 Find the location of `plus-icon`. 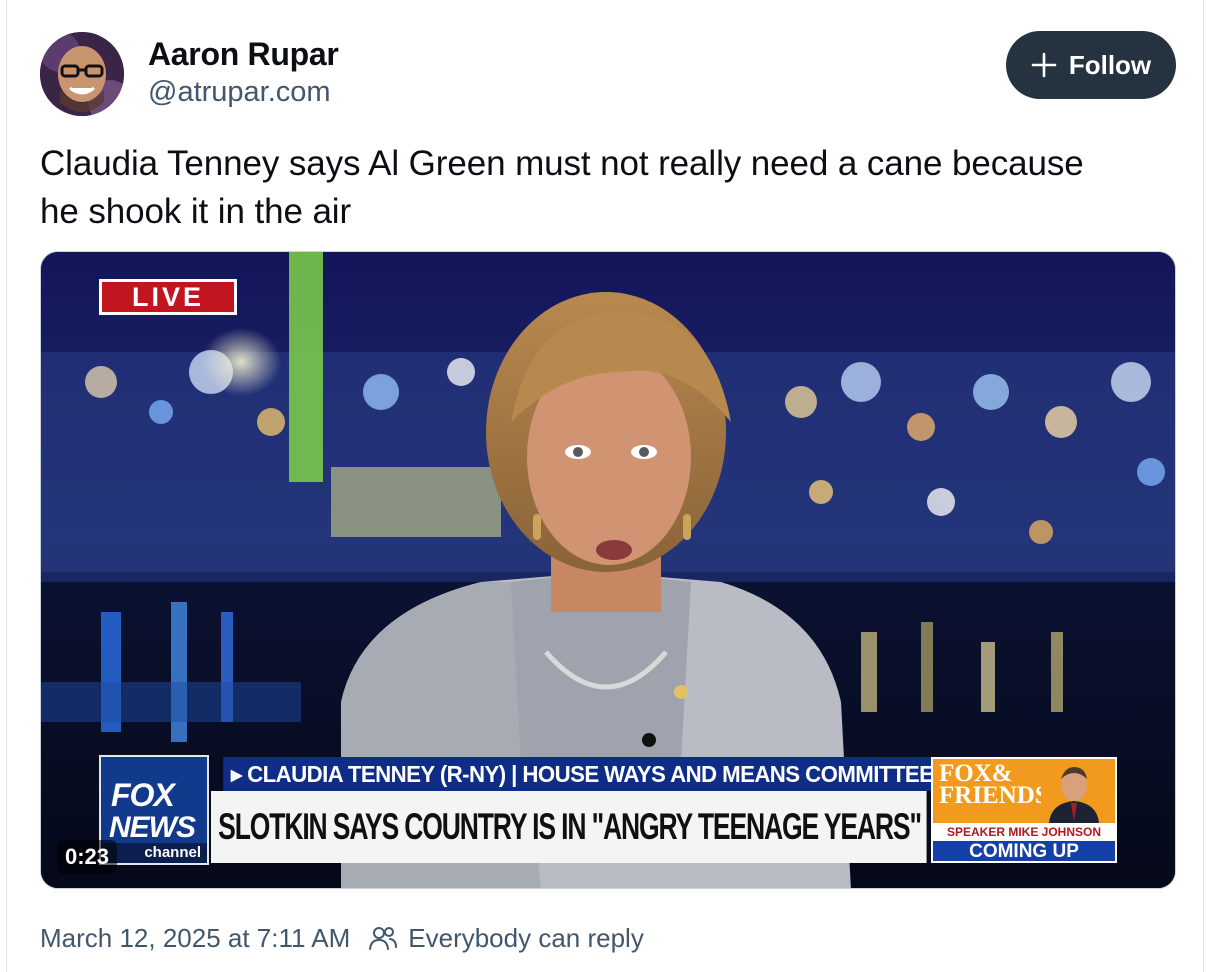

plus-icon is located at coordinates (1044, 65).